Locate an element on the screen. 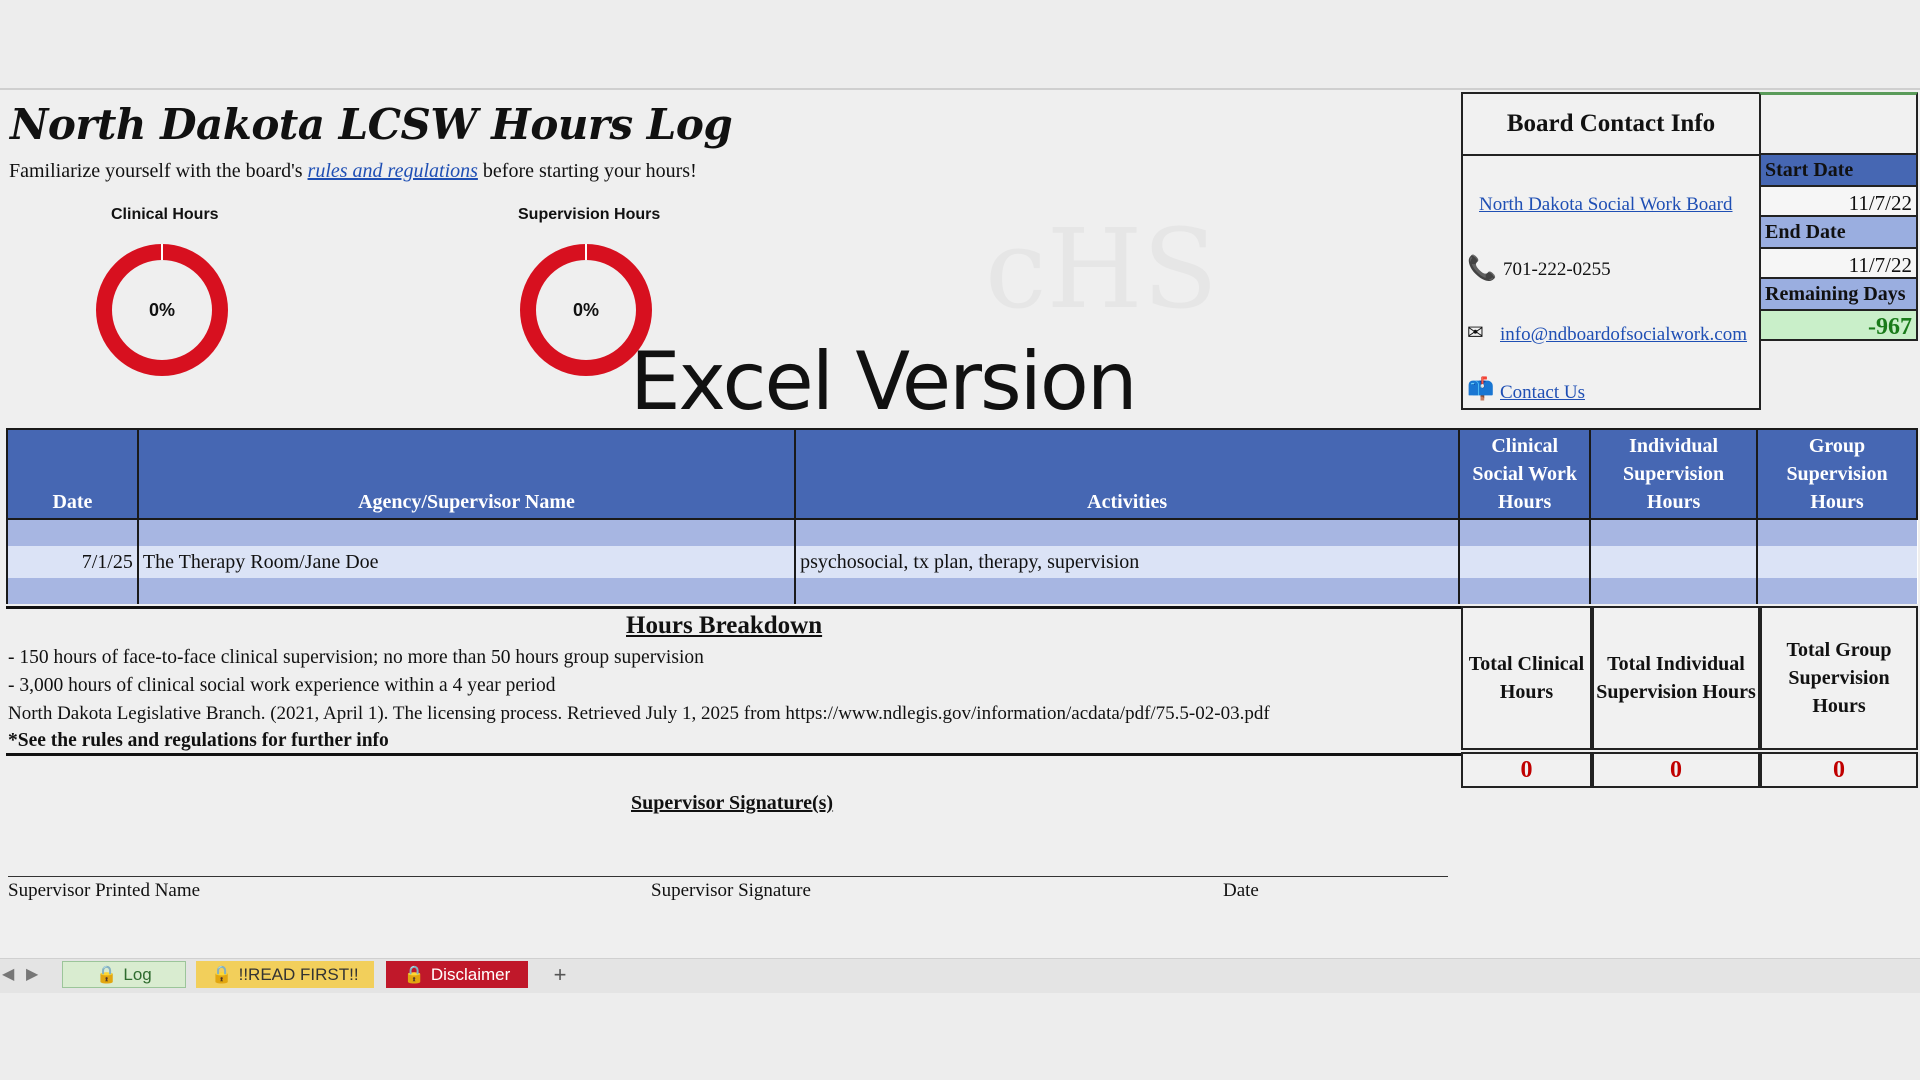  printed-name-label: Supervisor Printed Name is located at coordinates (104, 890).